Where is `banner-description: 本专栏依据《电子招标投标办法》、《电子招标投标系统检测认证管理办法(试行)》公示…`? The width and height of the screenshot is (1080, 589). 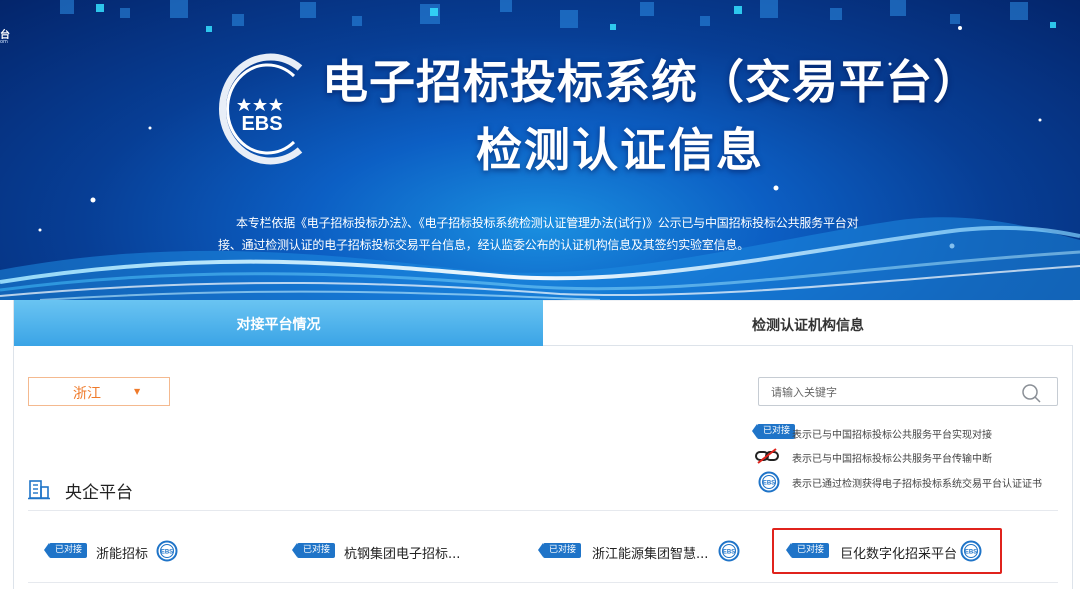
banner-description: 本专栏依据《电子招标投标办法》、《电子招标投标系统检测认证管理办法(试行)》公示… is located at coordinates (538, 234).